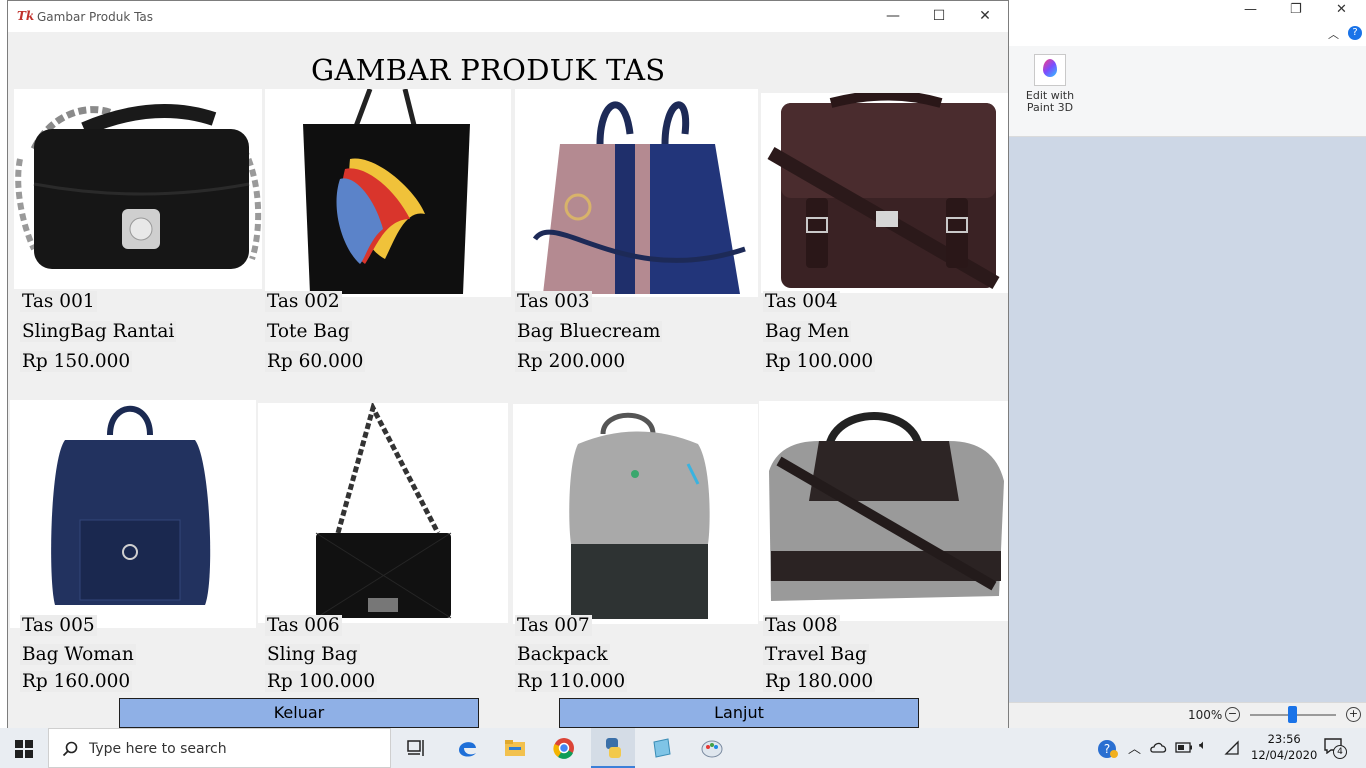 Image resolution: width=1366 pixels, height=768 pixels. What do you see at coordinates (939, 16) in the screenshot?
I see `maximize-button: ☐` at bounding box center [939, 16].